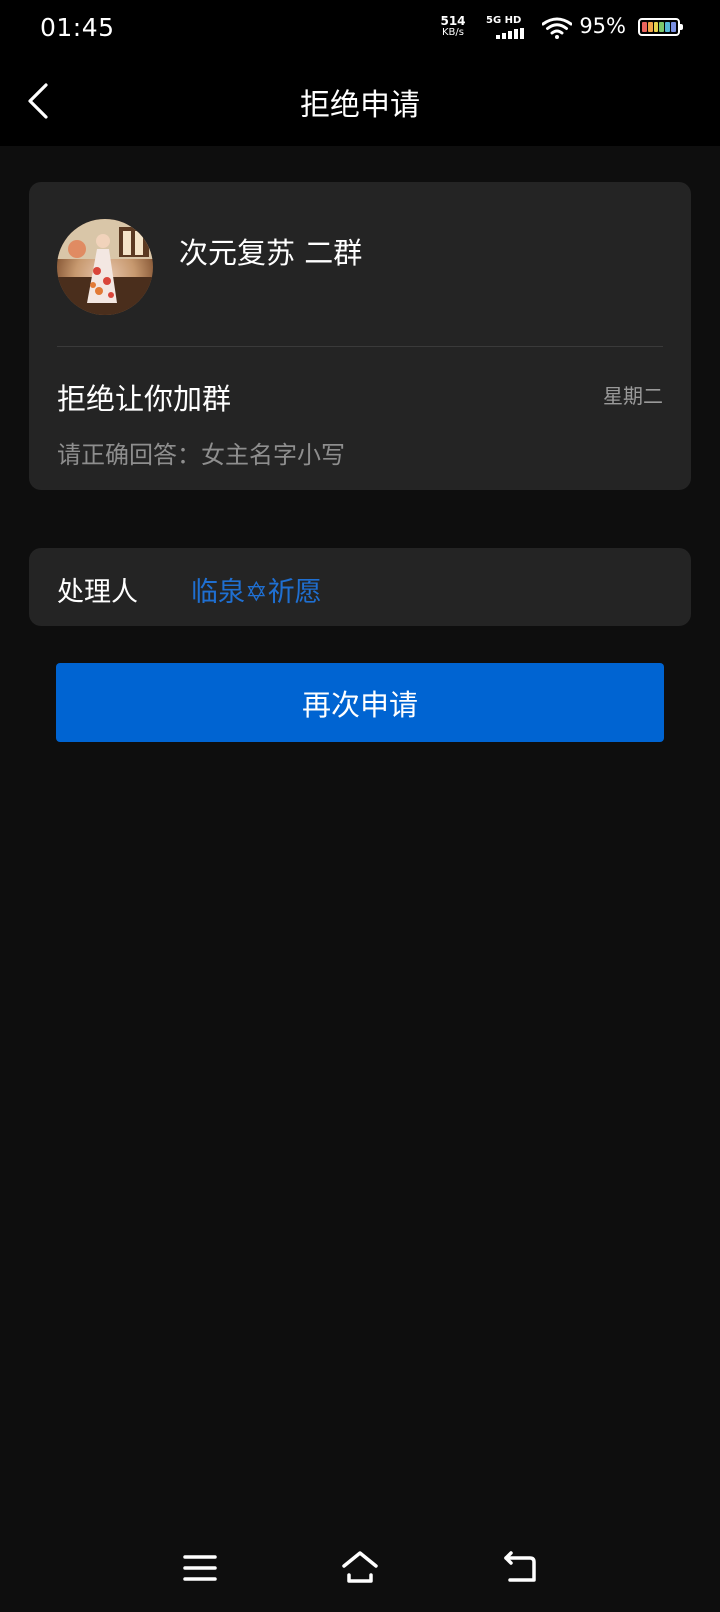 Image resolution: width=720 pixels, height=1612 pixels. I want to click on handler-label: 处理人, so click(97, 592).